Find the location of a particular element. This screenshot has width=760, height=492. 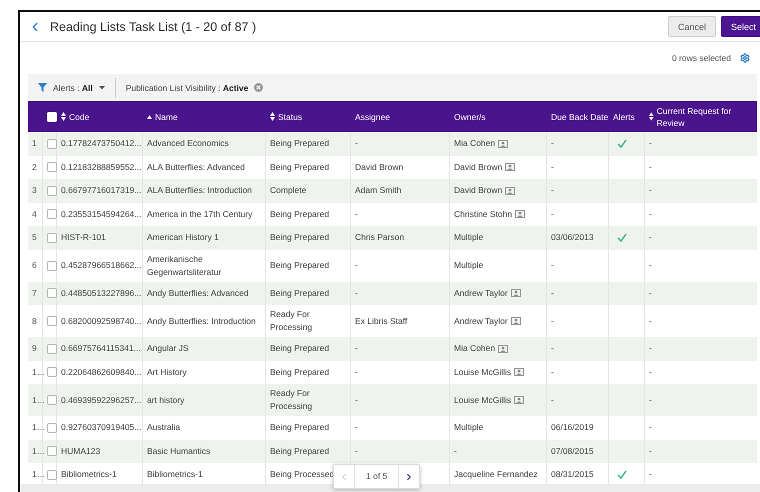

table-cell: America in the 17th Century is located at coordinates (199, 214).